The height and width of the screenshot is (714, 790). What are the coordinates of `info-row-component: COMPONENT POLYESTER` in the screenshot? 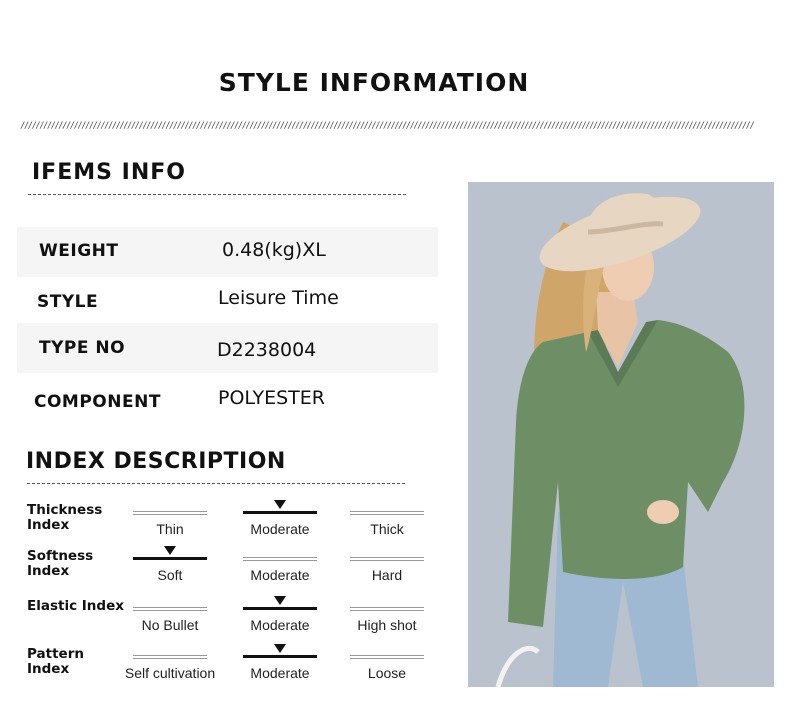 It's located at (227, 401).